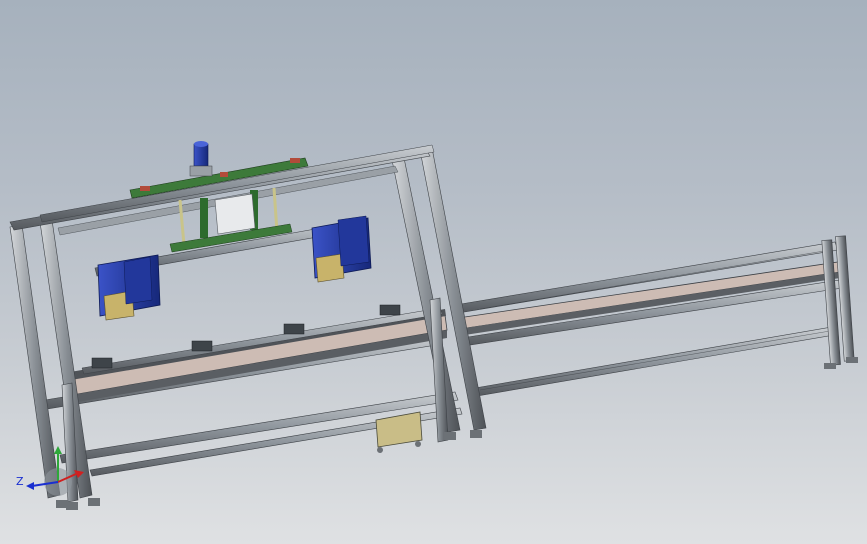 Image resolution: width=867 pixels, height=544 pixels. I want to click on left-cylinder-block, so click(129, 287).